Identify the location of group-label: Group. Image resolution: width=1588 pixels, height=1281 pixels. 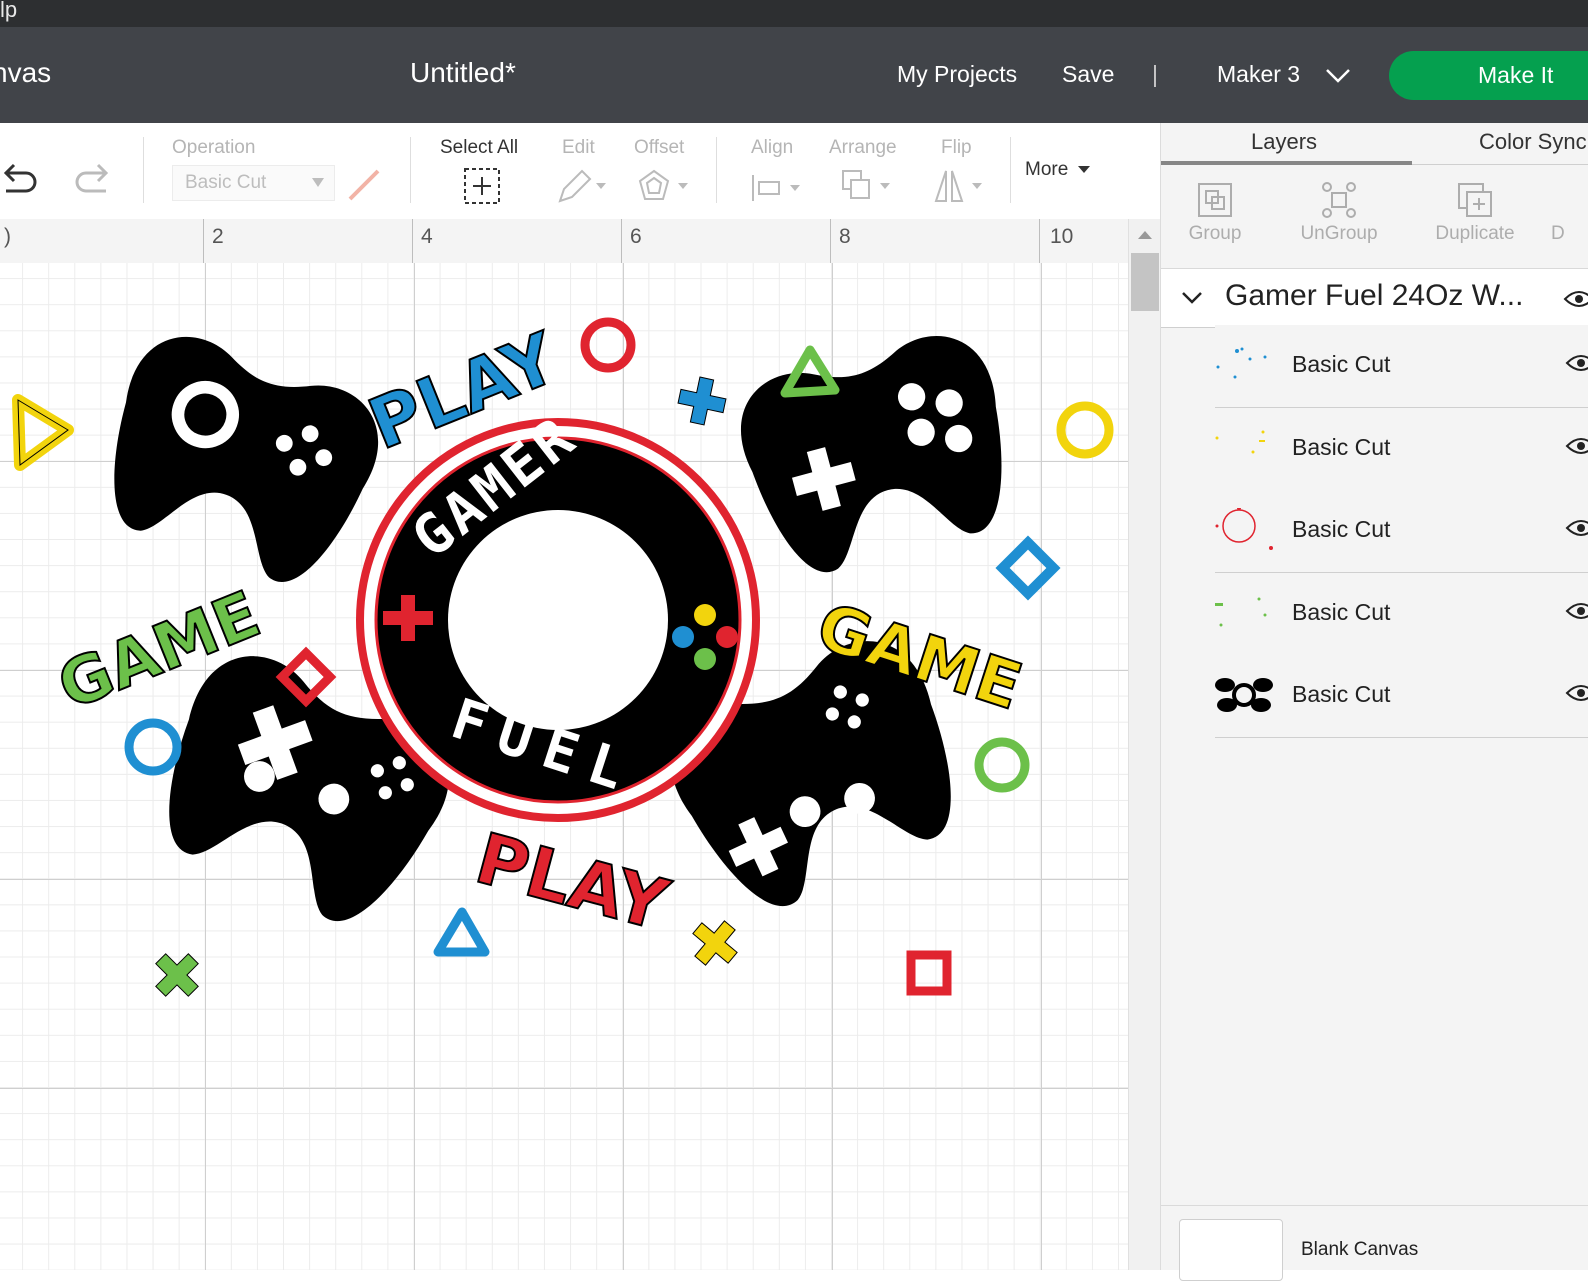
(1215, 233).